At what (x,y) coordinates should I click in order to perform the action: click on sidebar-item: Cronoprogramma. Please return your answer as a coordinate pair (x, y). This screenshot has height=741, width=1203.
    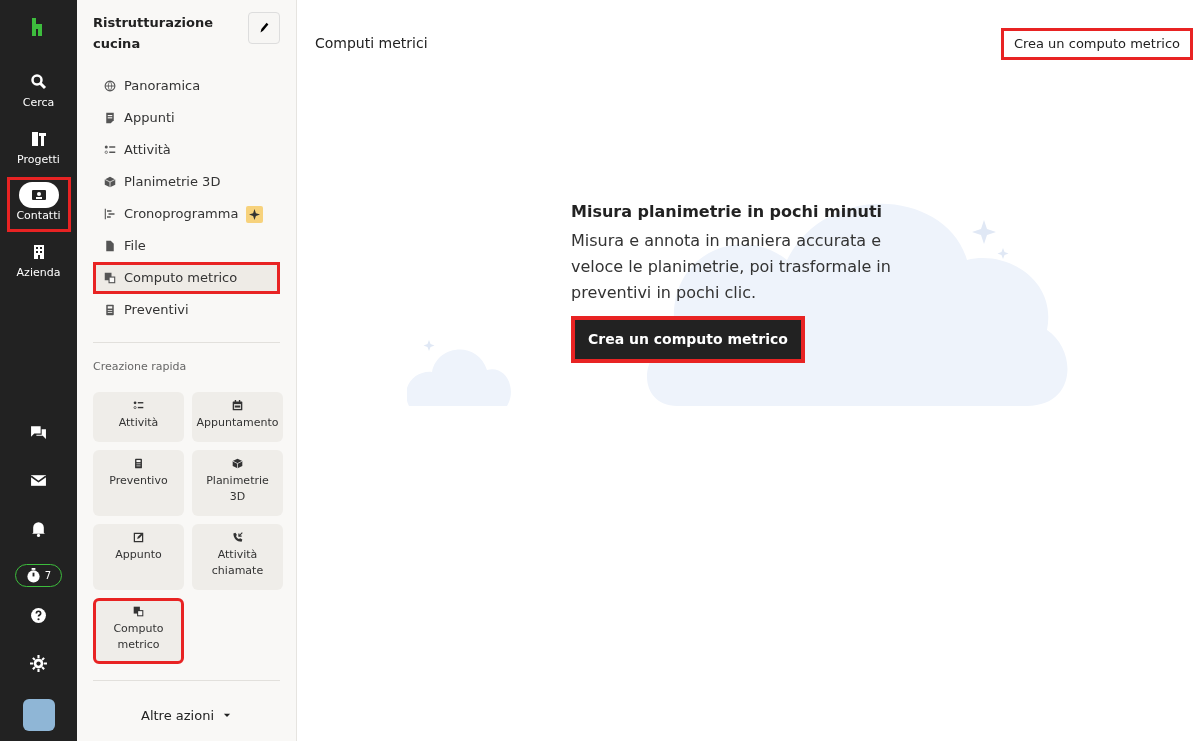
    Looking at the image, I should click on (186, 214).